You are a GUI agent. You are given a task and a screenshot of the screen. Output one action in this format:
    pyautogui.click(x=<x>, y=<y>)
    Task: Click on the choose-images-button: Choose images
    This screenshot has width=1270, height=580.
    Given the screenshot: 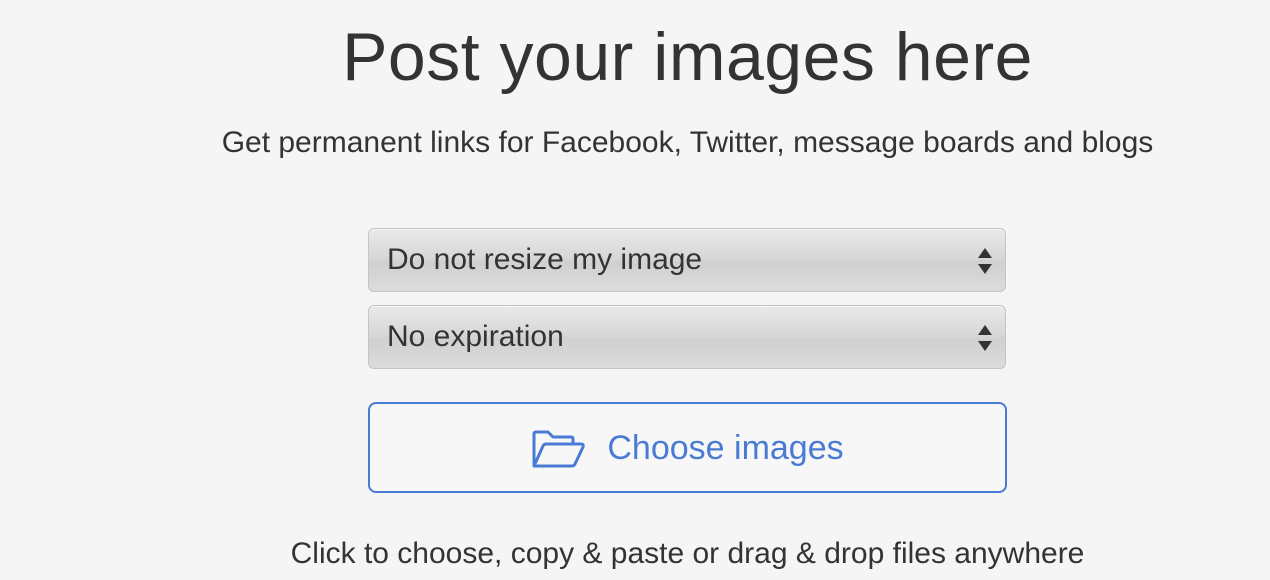 What is the action you would take?
    pyautogui.click(x=687, y=447)
    